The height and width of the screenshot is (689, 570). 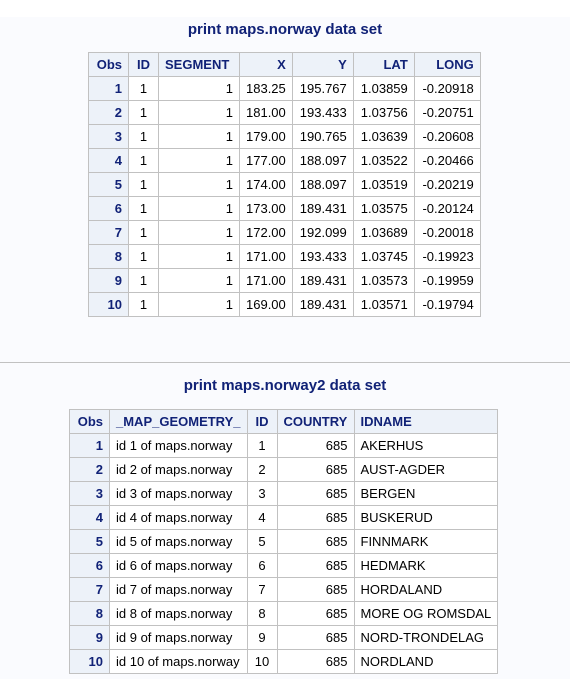 I want to click on table2-title: print maps.norway2 data set, so click(x=285, y=385).